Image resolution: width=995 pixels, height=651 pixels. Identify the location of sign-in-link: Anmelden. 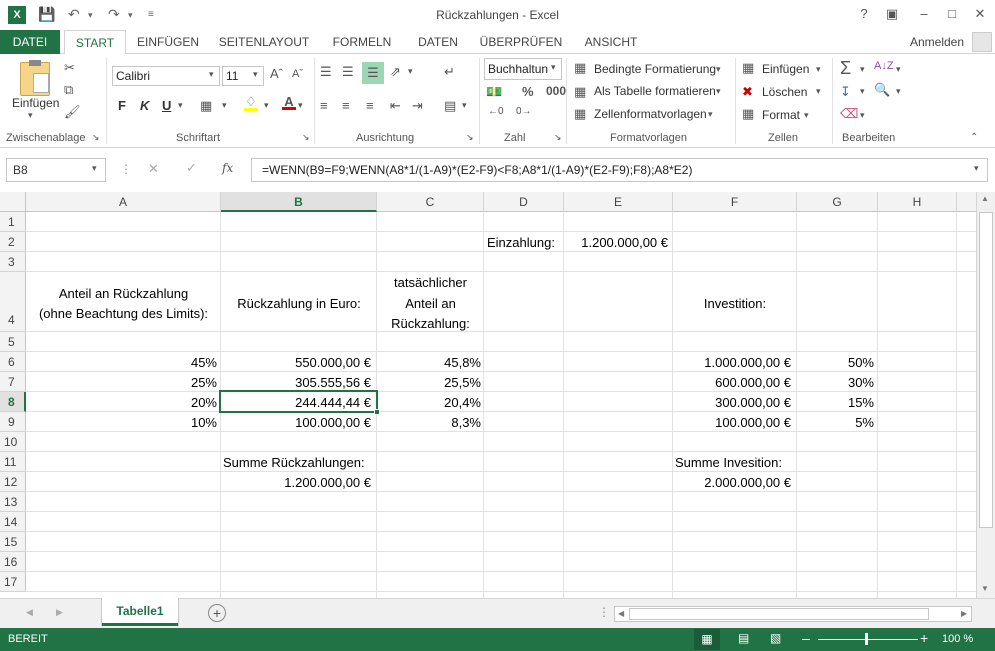
(937, 42).